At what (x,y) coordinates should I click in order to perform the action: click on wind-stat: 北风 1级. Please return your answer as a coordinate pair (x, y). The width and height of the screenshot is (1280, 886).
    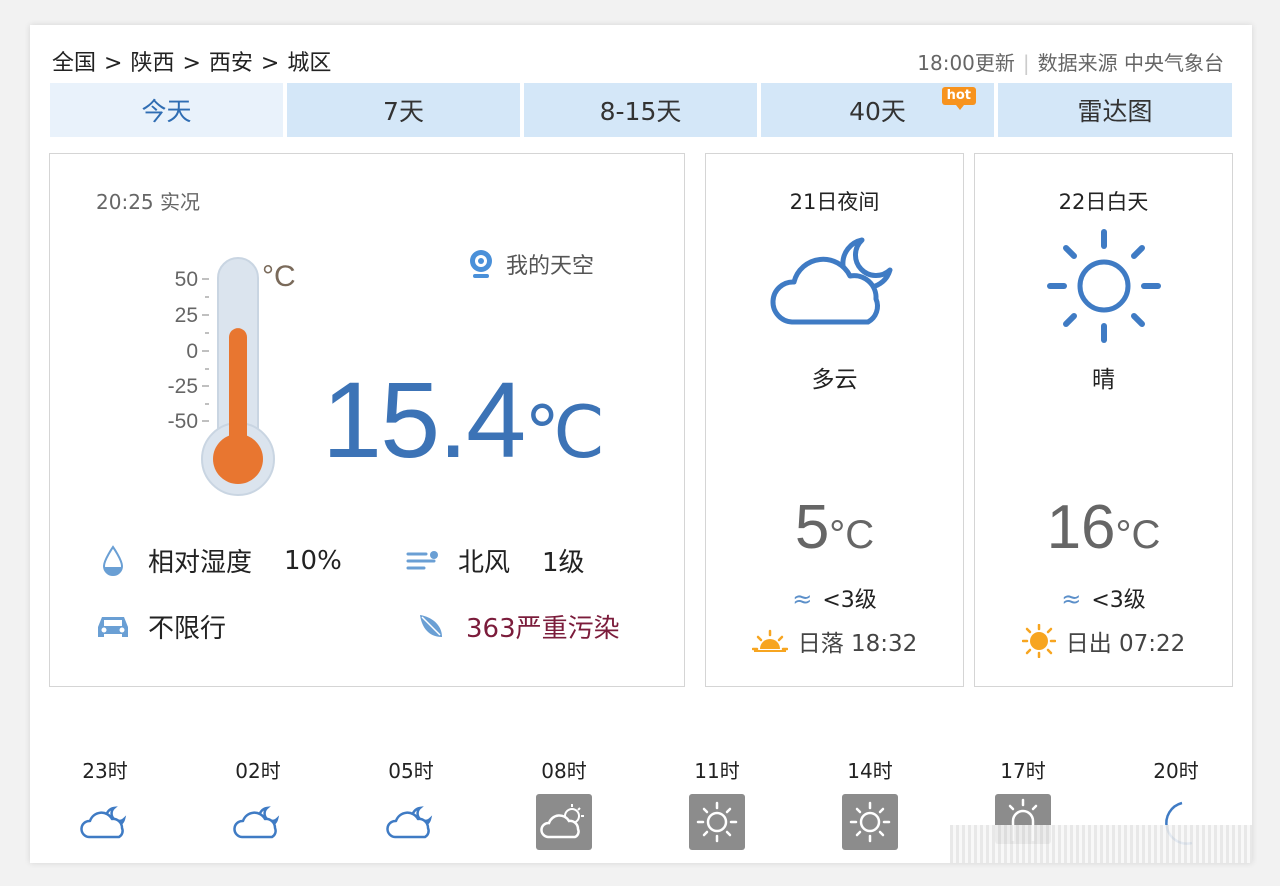
    Looking at the image, I should click on (495, 560).